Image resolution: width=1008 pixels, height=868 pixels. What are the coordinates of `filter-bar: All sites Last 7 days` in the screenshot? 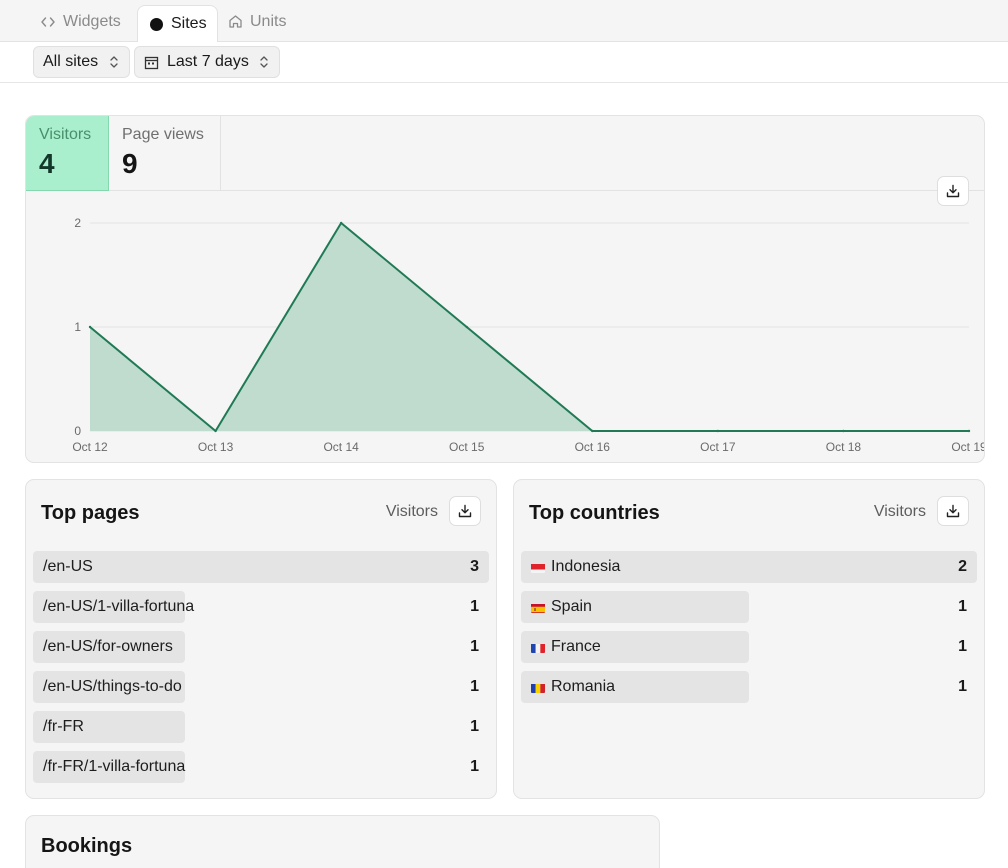 It's located at (504, 62).